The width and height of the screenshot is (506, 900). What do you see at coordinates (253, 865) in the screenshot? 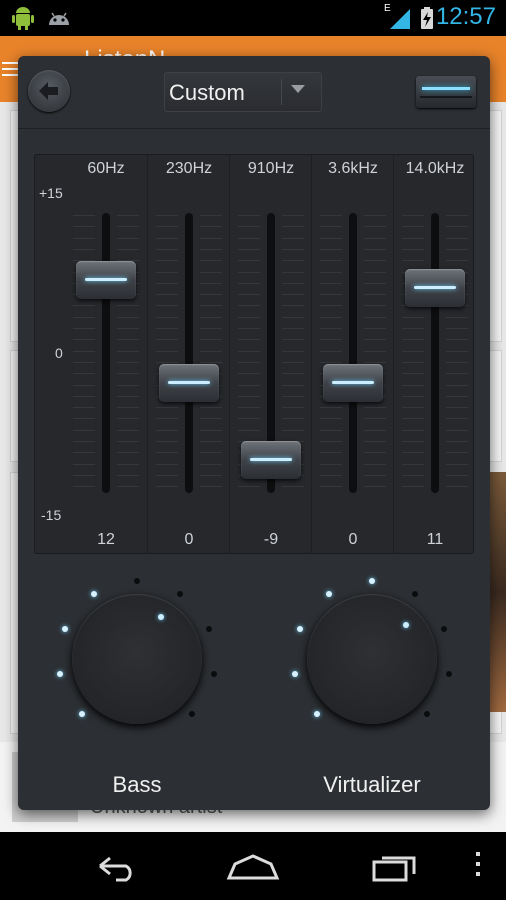
I see `home-icon` at bounding box center [253, 865].